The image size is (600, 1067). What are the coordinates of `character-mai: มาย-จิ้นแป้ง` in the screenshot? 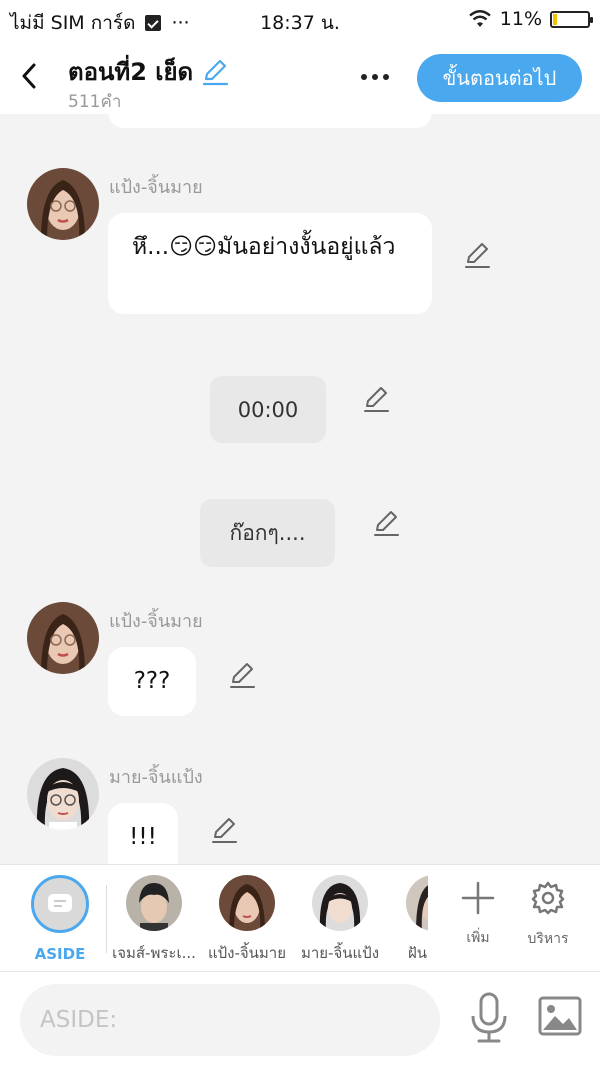 It's located at (340, 920).